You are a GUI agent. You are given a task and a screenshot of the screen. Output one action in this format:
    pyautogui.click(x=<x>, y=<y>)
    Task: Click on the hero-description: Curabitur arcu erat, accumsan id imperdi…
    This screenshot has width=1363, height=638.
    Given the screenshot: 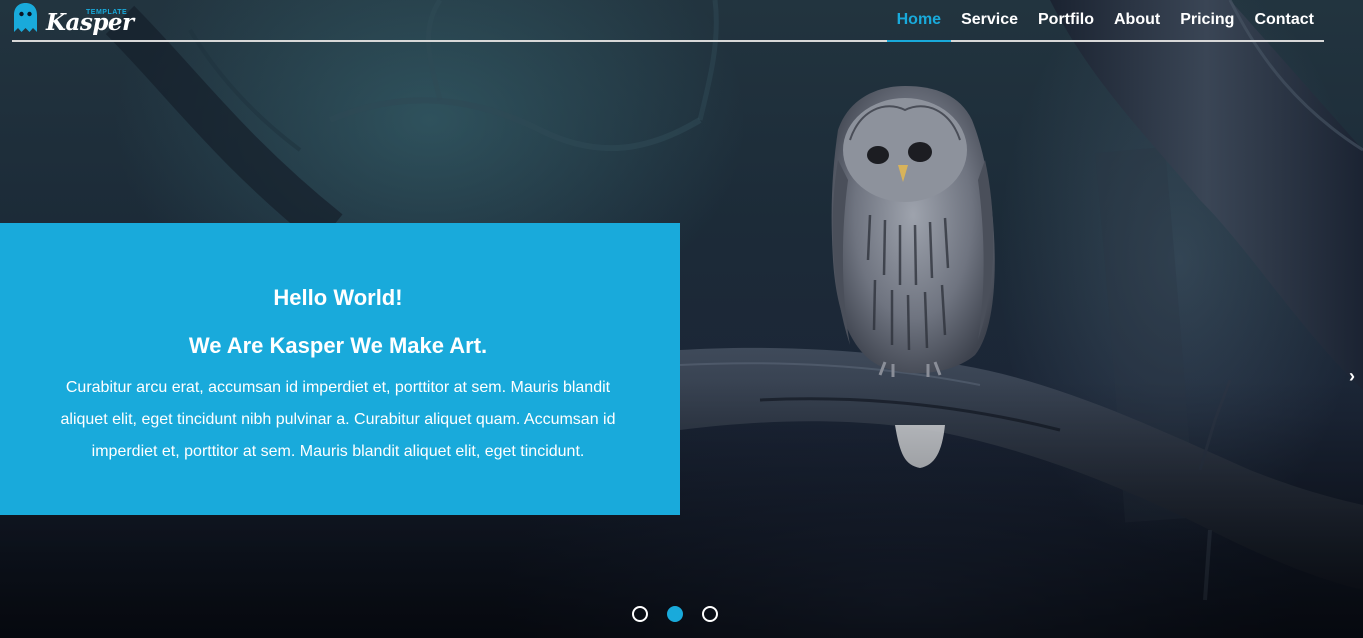 What is the action you would take?
    pyautogui.click(x=338, y=419)
    